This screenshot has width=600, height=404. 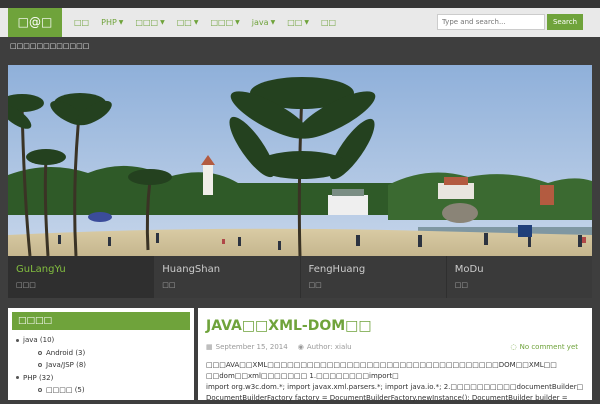 What do you see at coordinates (209, 347) in the screenshot?
I see `calendar-icon: ▦` at bounding box center [209, 347].